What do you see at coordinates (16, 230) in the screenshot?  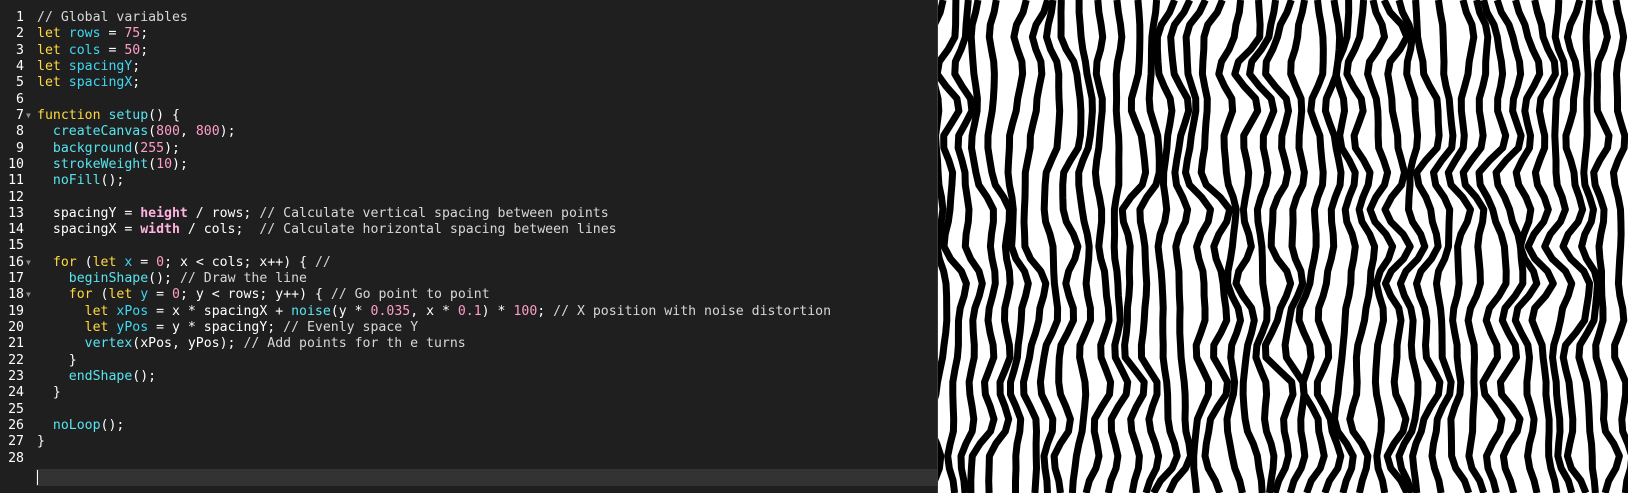 I see `line-number: 14` at bounding box center [16, 230].